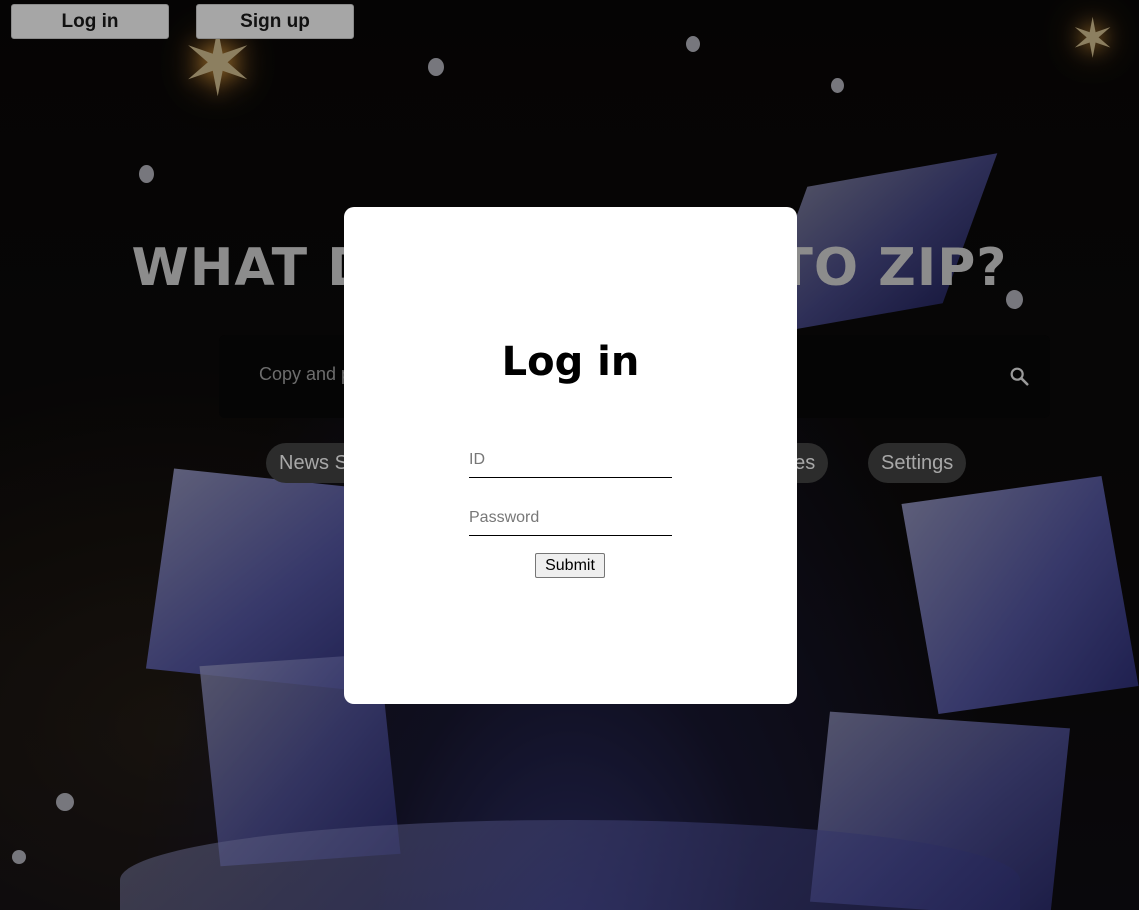 The width and height of the screenshot is (1139, 910). I want to click on id-field, so click(570, 460).